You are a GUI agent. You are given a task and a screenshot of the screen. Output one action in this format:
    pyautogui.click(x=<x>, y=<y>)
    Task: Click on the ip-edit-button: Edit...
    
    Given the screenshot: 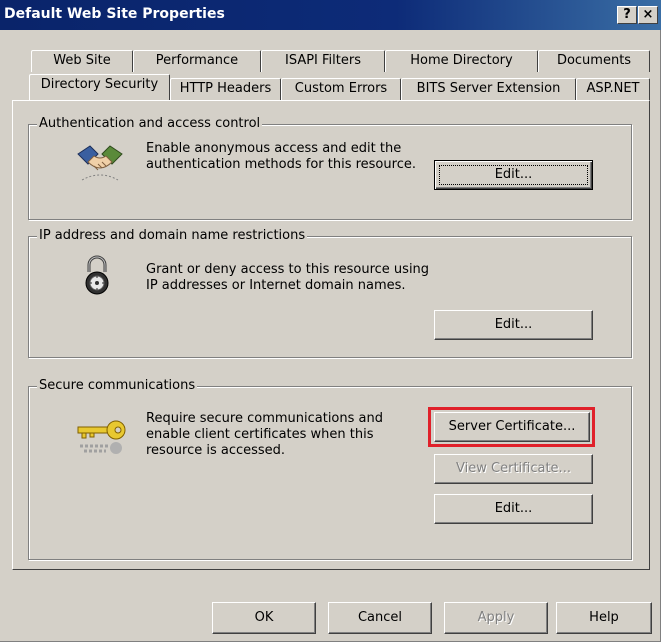 What is the action you would take?
    pyautogui.click(x=513, y=325)
    